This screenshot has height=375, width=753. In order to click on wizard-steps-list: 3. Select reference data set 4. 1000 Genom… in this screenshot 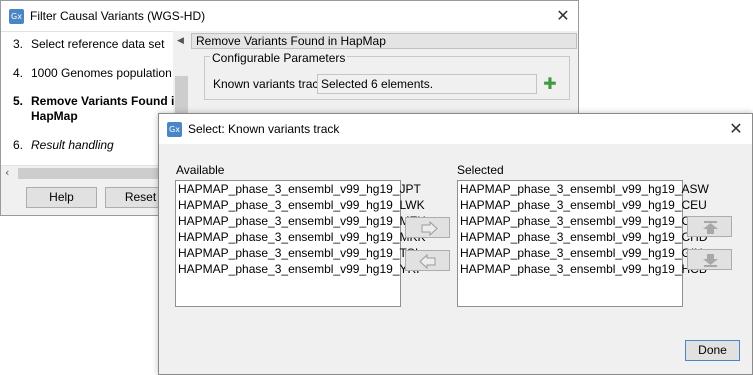, I will do `click(88, 98)`.